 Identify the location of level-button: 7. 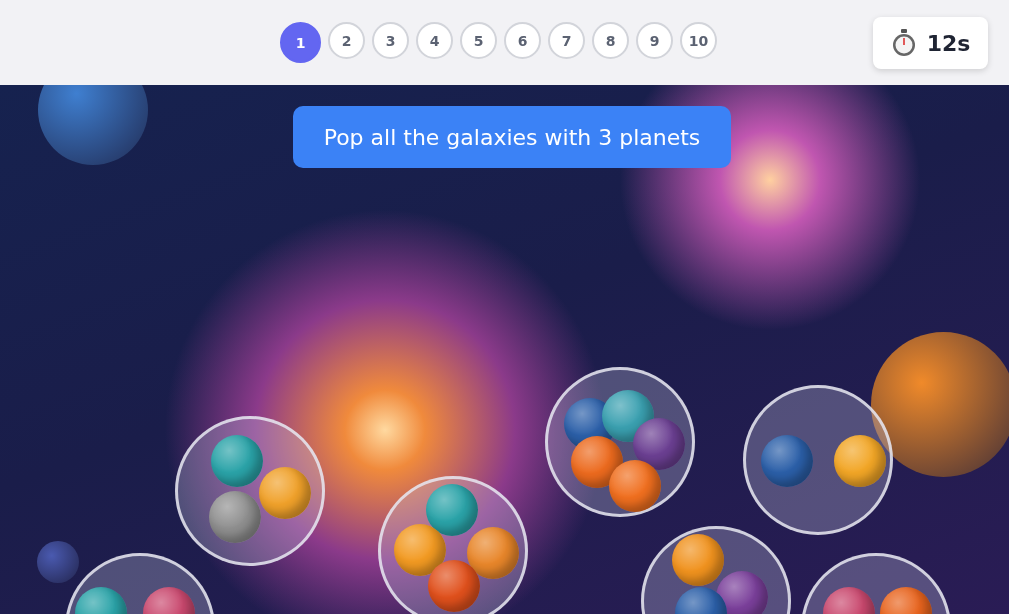
(566, 40).